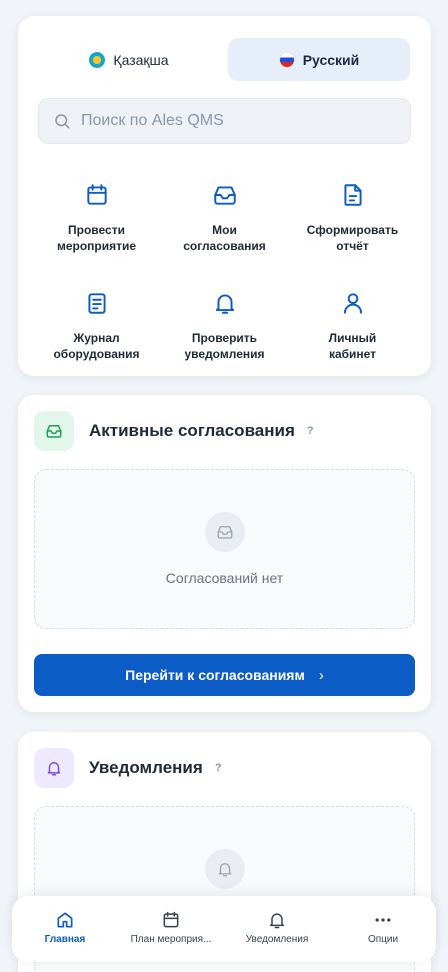 Image resolution: width=448 pixels, height=972 pixels. Describe the element at coordinates (65, 929) in the screenshot. I see `nav-home: Главная` at that location.